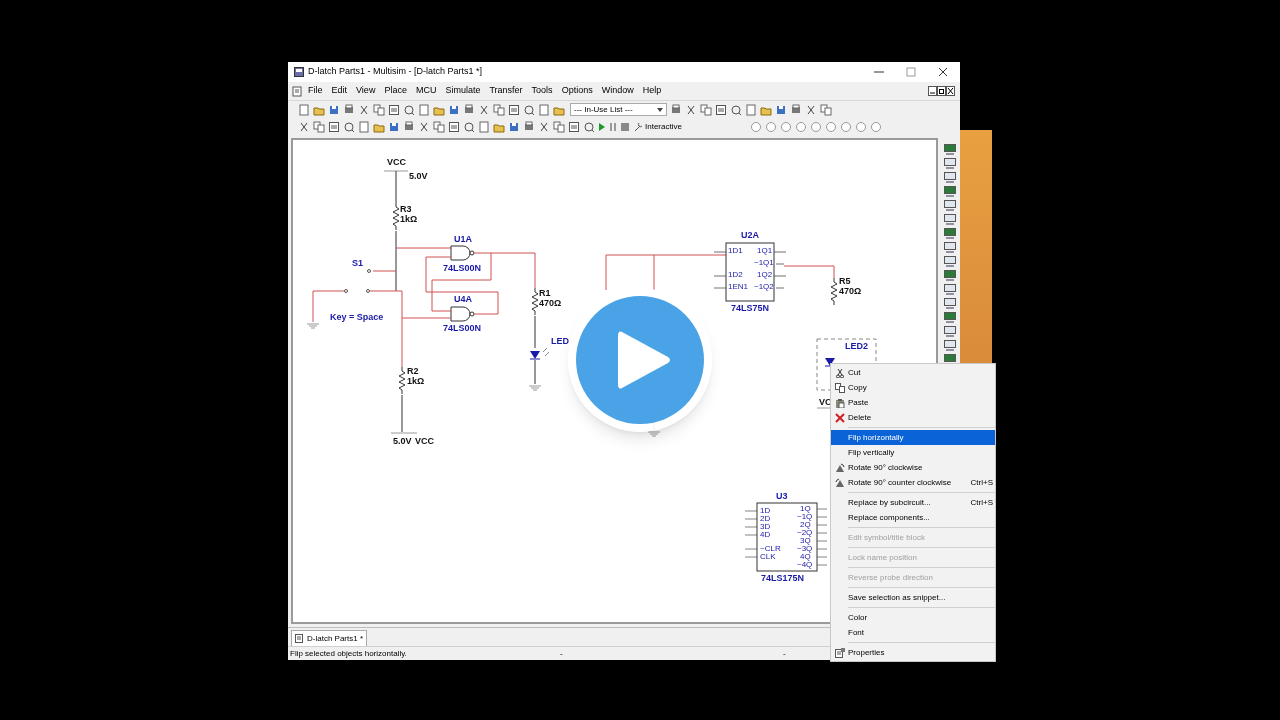 The height and width of the screenshot is (720, 1280). What do you see at coordinates (625, 127) in the screenshot?
I see `stop-icon` at bounding box center [625, 127].